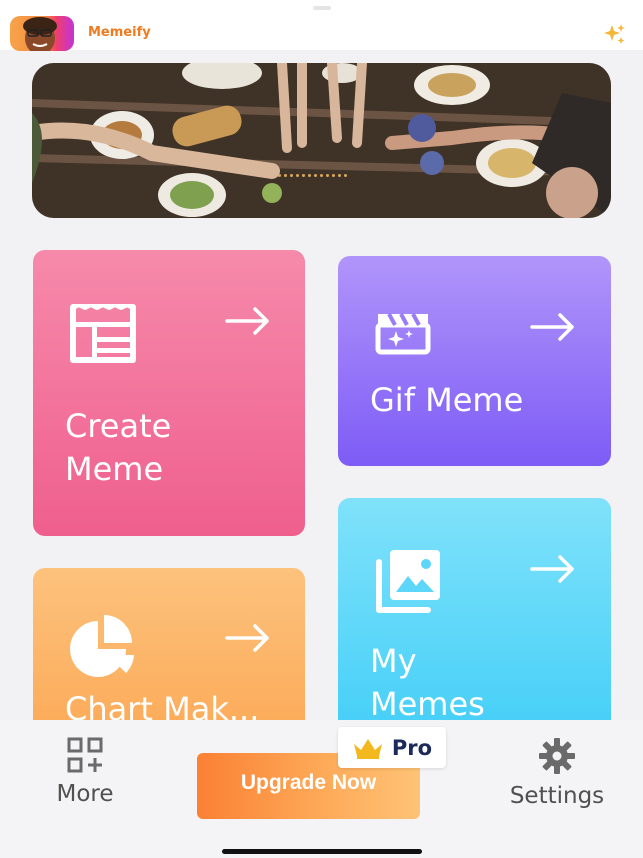 The width and height of the screenshot is (643, 858). I want to click on pie-chart-icon, so click(102, 646).